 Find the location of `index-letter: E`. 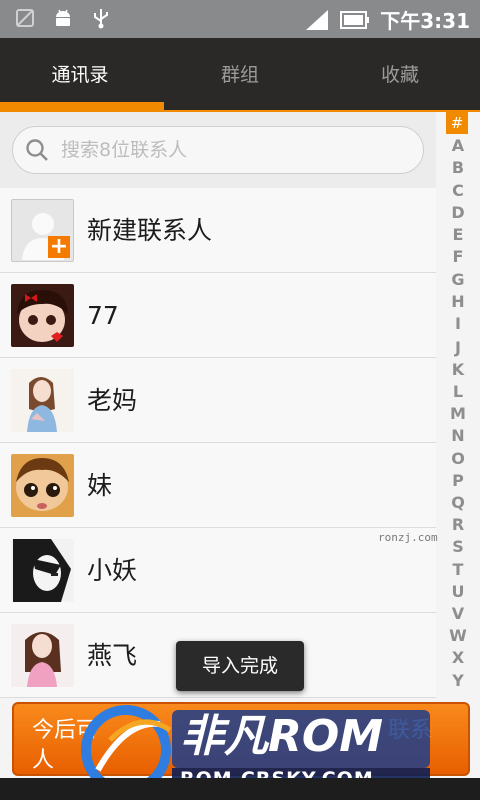

index-letter: E is located at coordinates (458, 234).